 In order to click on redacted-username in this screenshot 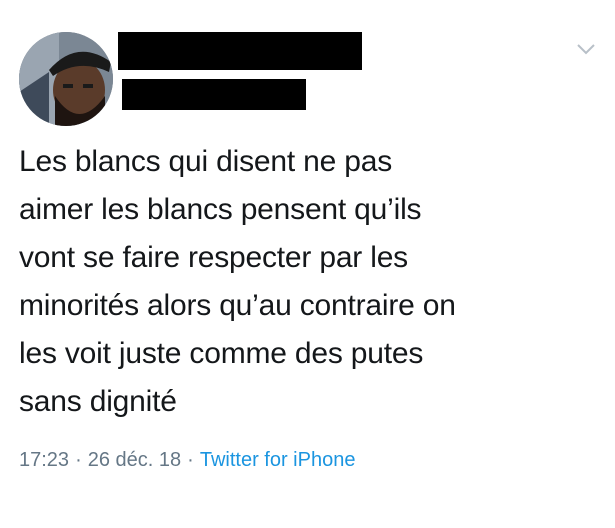, I will do `click(214, 94)`.